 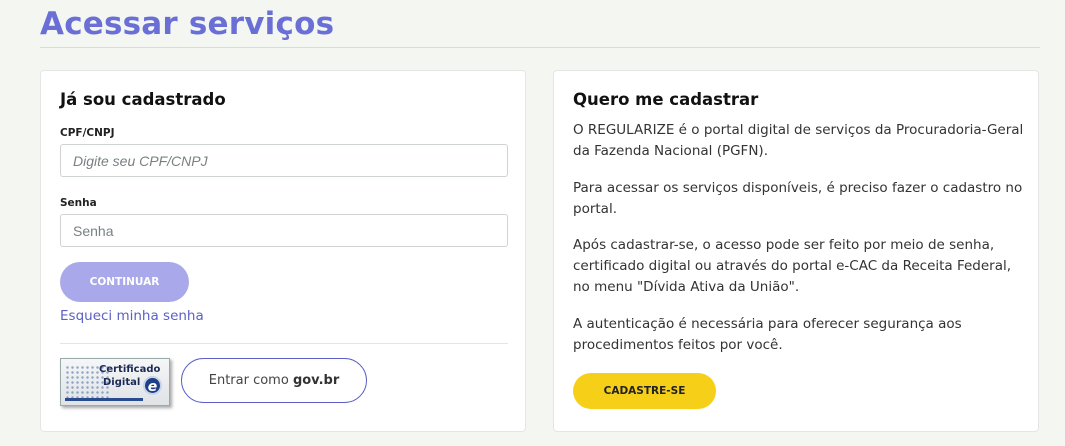 What do you see at coordinates (187, 24) in the screenshot?
I see `page-title: Acessar serviços` at bounding box center [187, 24].